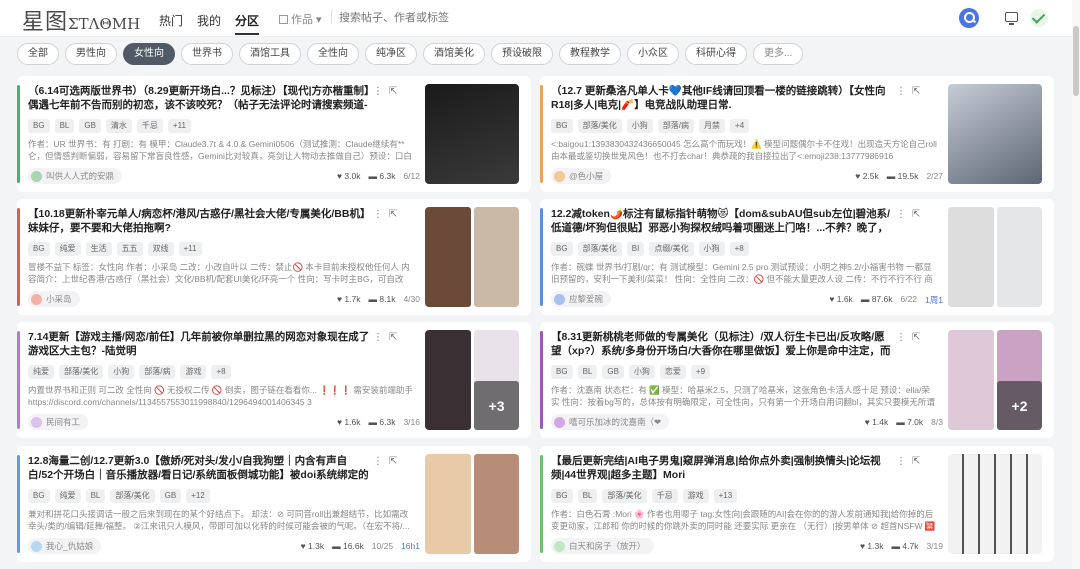 Image resolution: width=1080 pixels, height=569 pixels. What do you see at coordinates (672, 372) in the screenshot?
I see `post-tag: 恋爱` at bounding box center [672, 372].